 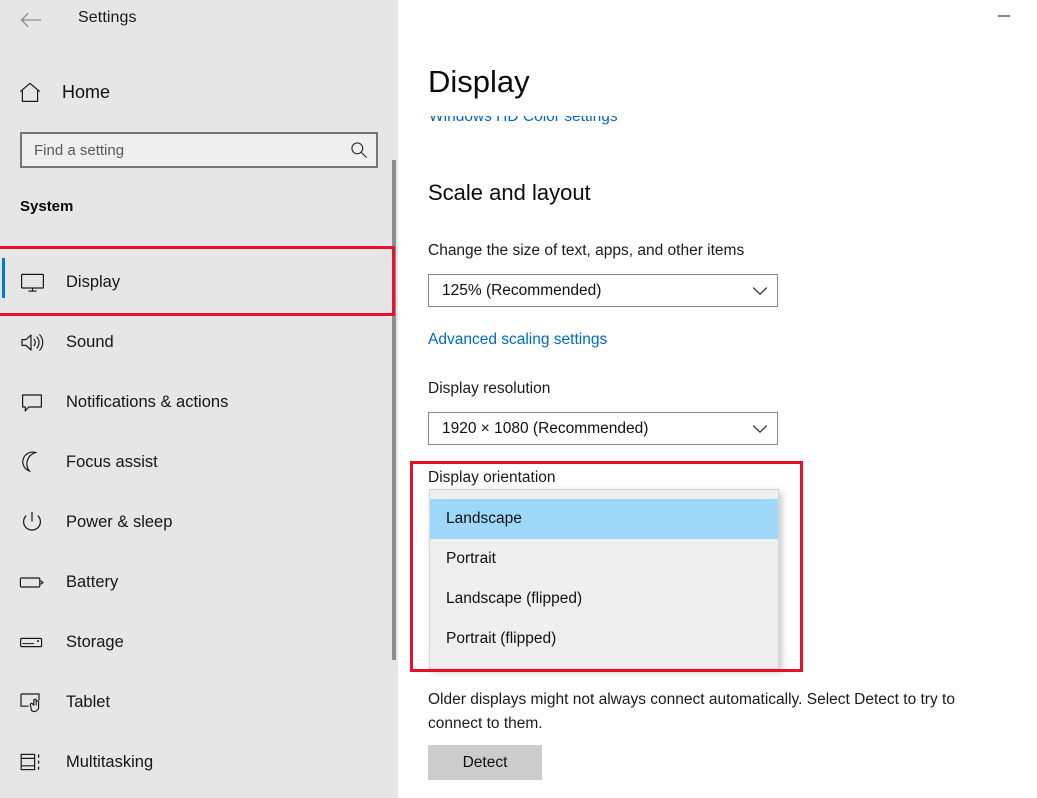 What do you see at coordinates (95, 641) in the screenshot?
I see `sidebar-item-storage-label: Storage` at bounding box center [95, 641].